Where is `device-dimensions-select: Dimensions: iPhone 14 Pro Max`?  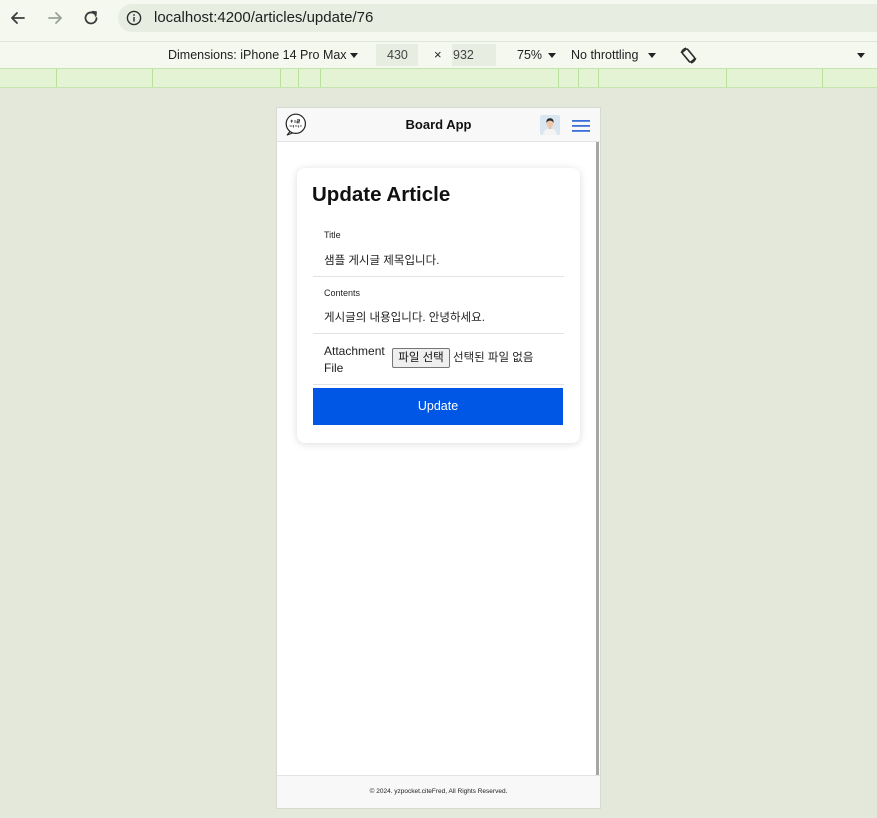 device-dimensions-select: Dimensions: iPhone 14 Pro Max is located at coordinates (257, 55).